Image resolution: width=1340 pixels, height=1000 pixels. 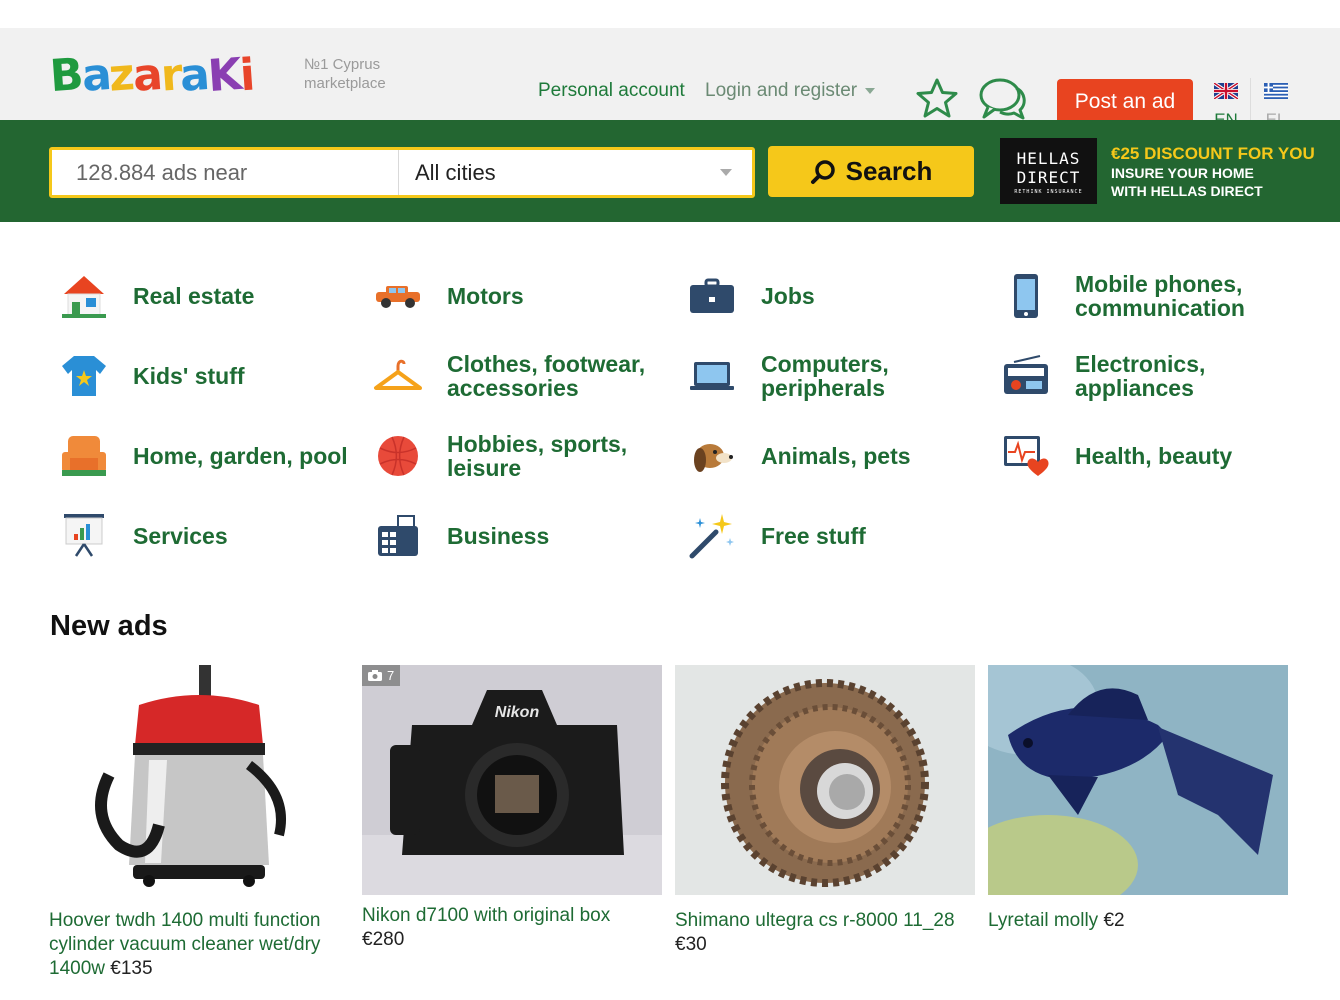 I want to click on banner-logo-line-3: RETHINK INSURANCE, so click(x=1048, y=192).